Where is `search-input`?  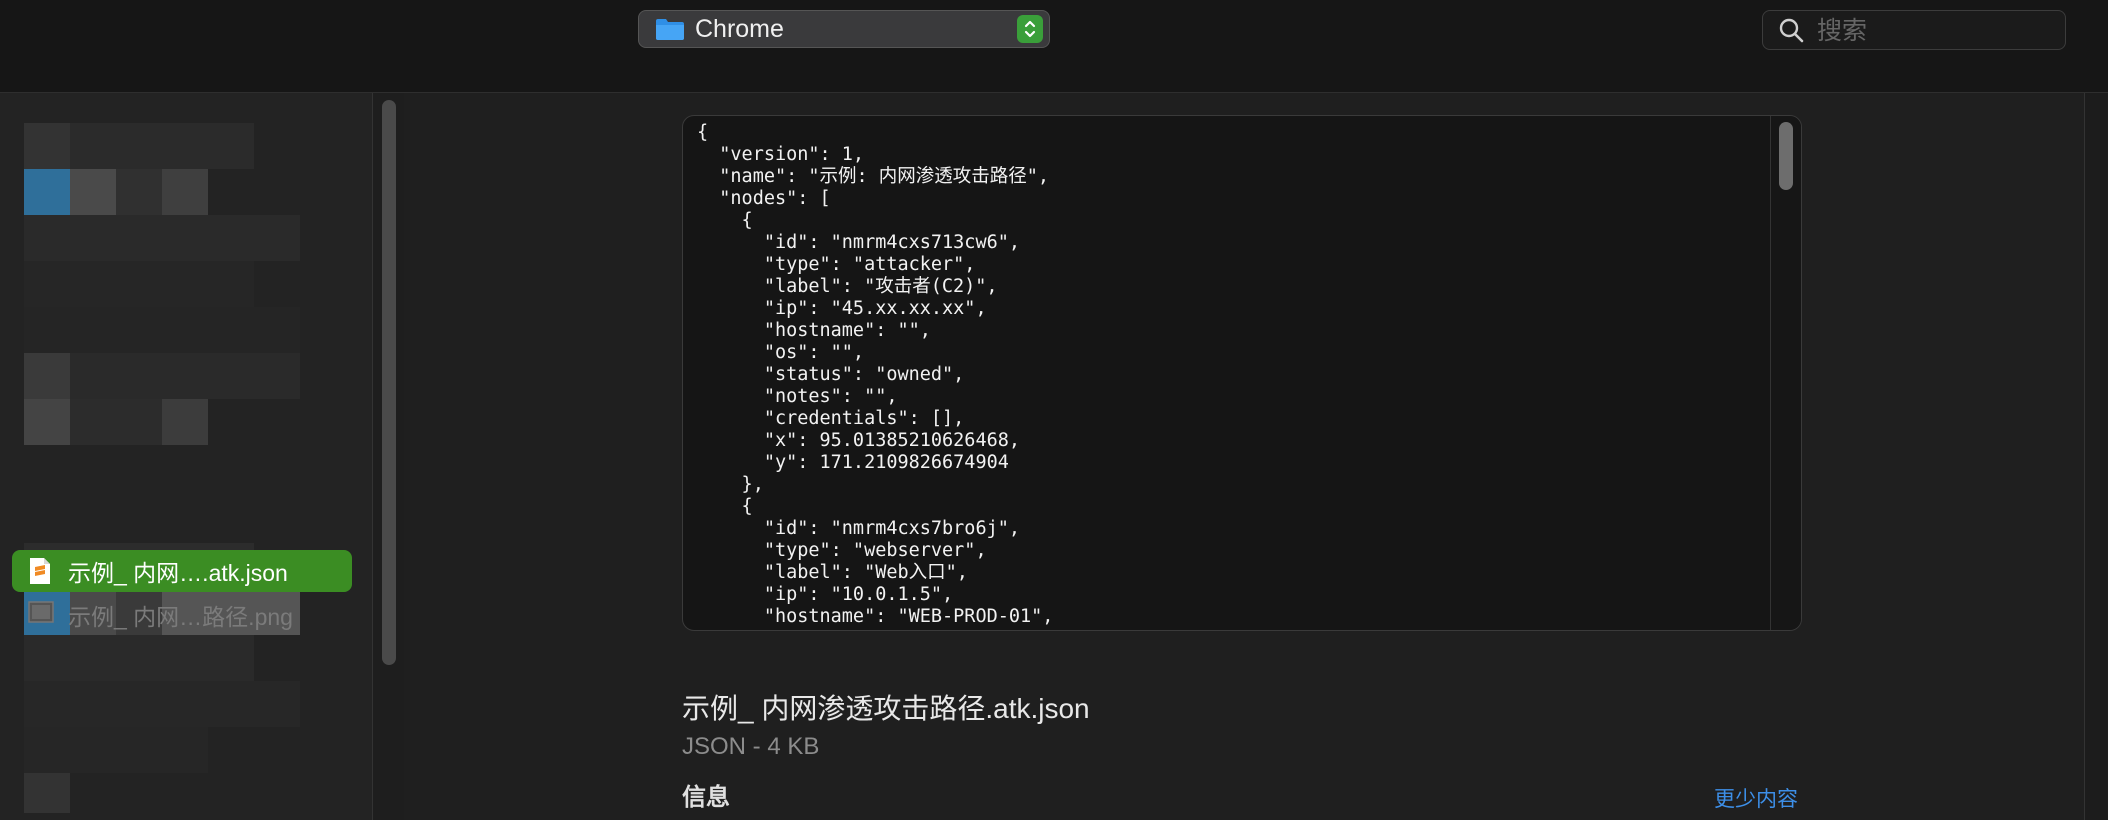 search-input is located at coordinates (1927, 30).